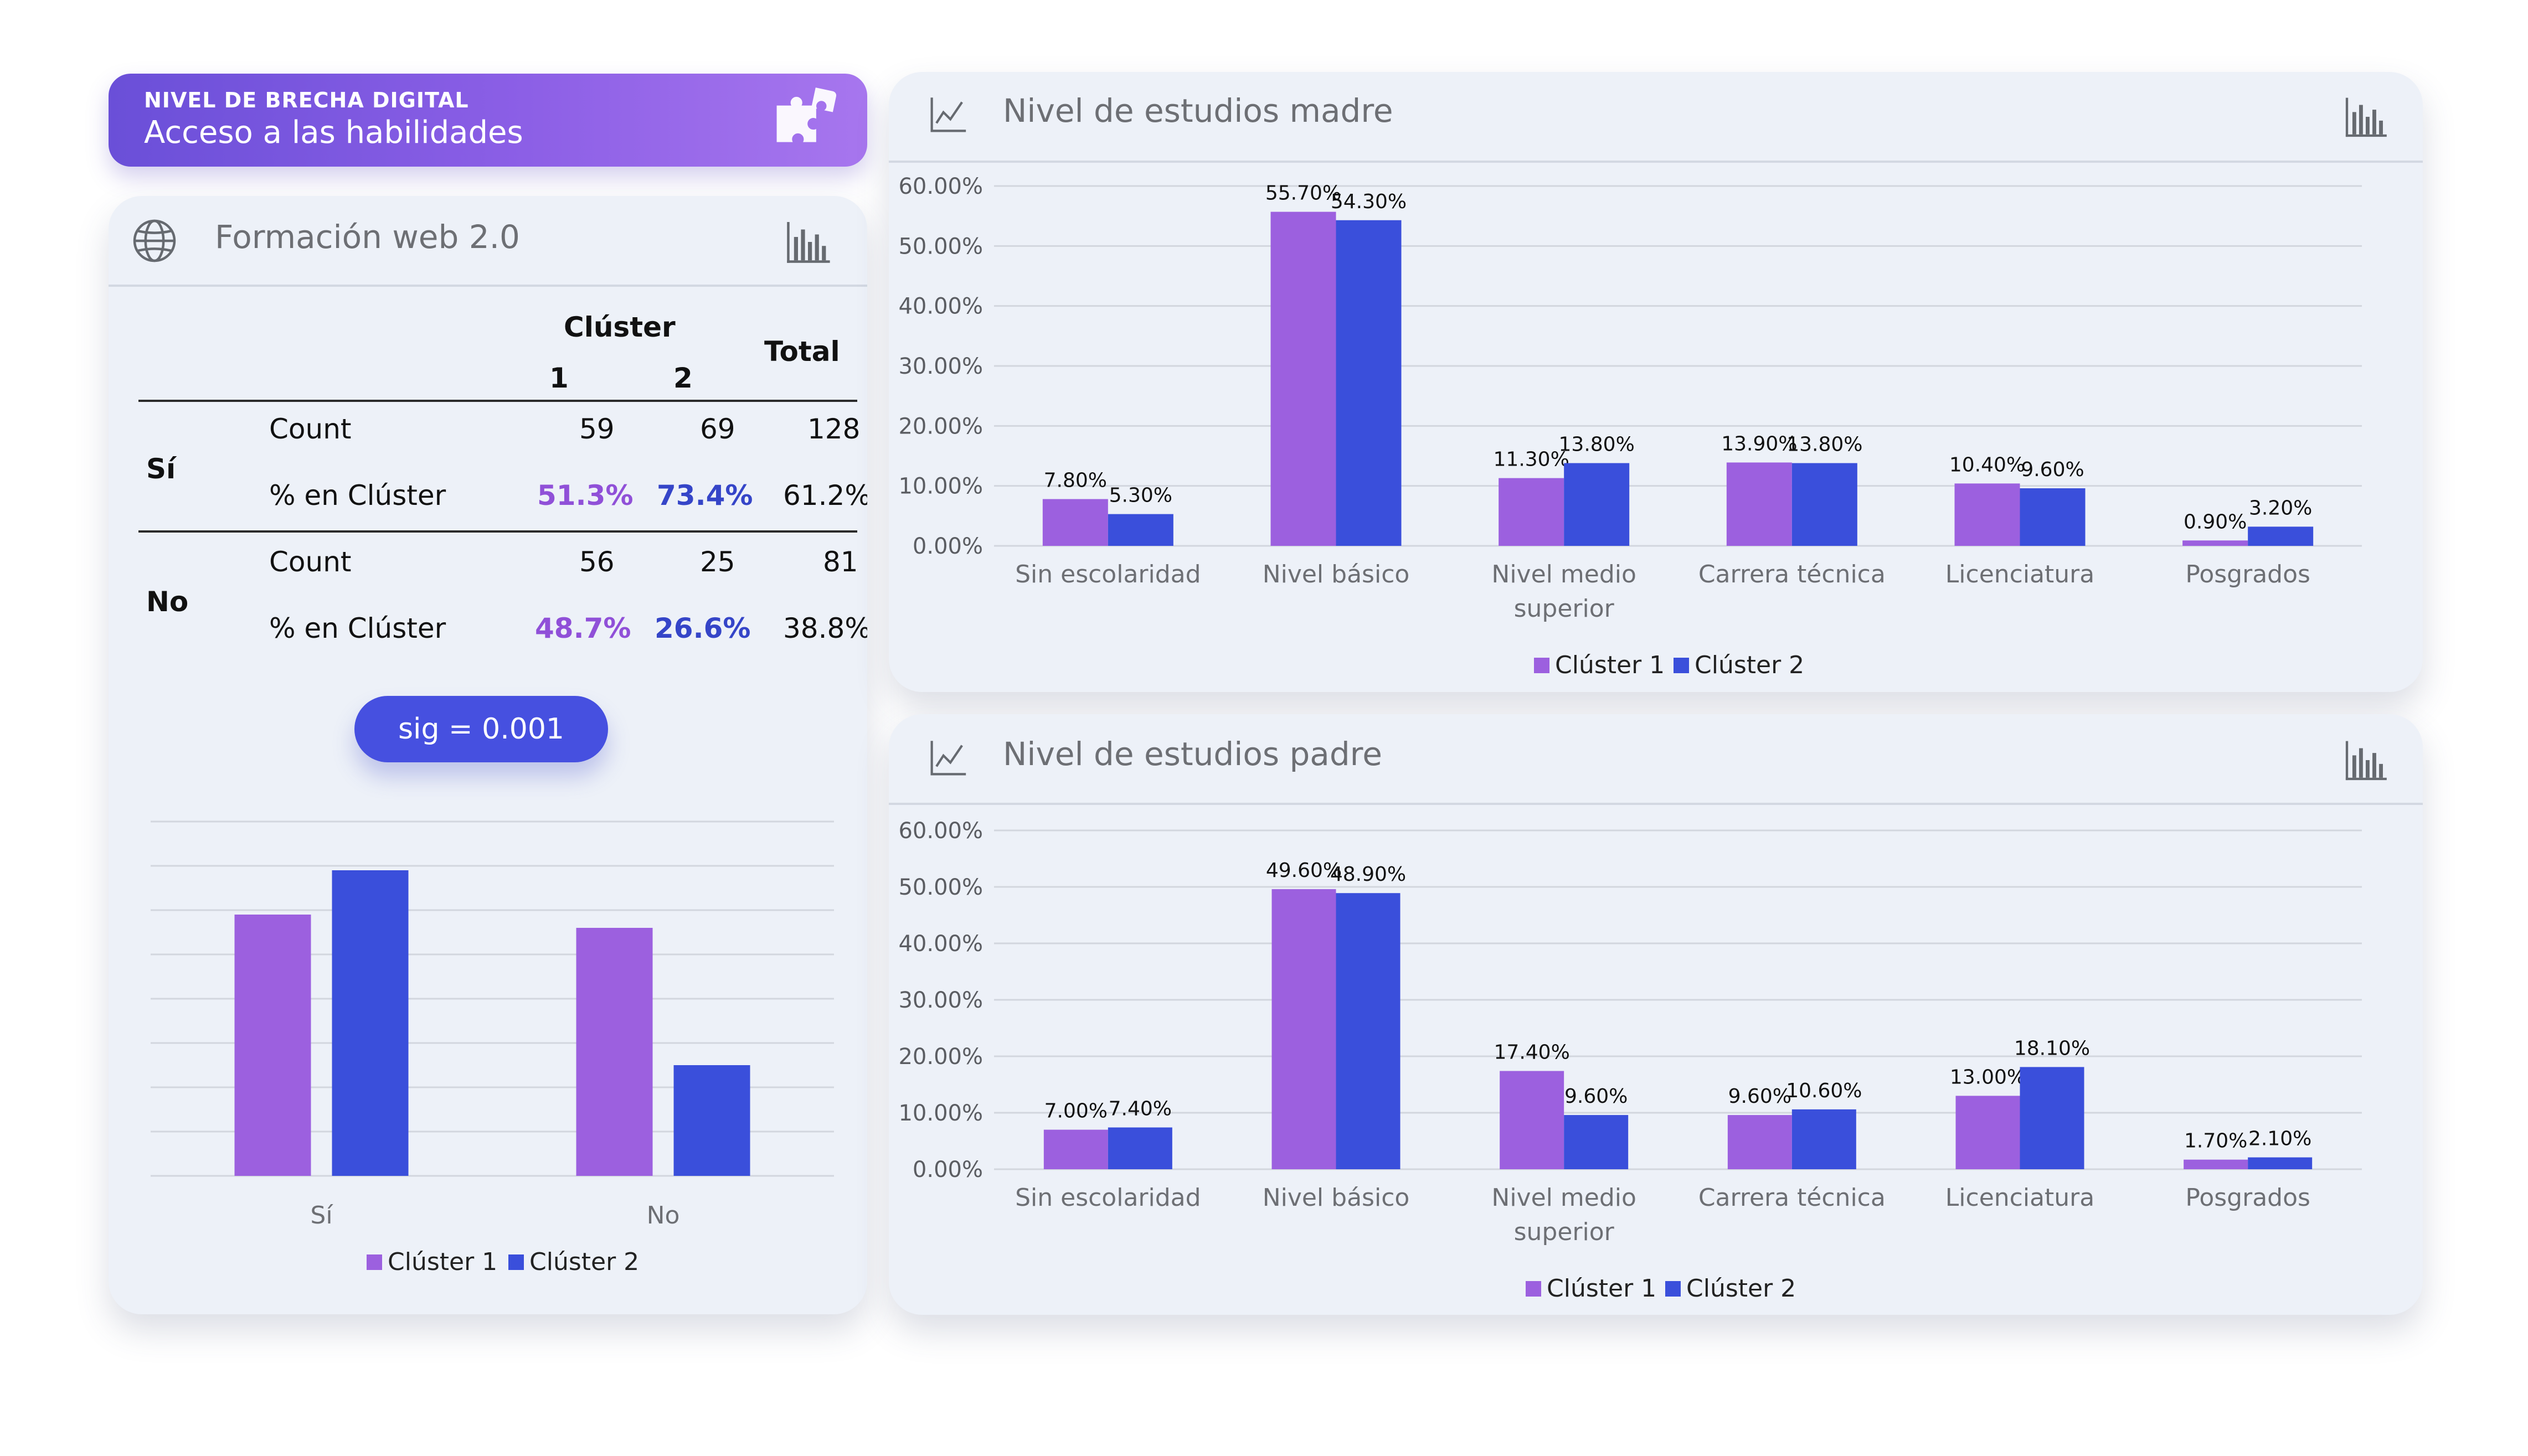  I want to click on cell-count-total: 128, so click(834, 429).